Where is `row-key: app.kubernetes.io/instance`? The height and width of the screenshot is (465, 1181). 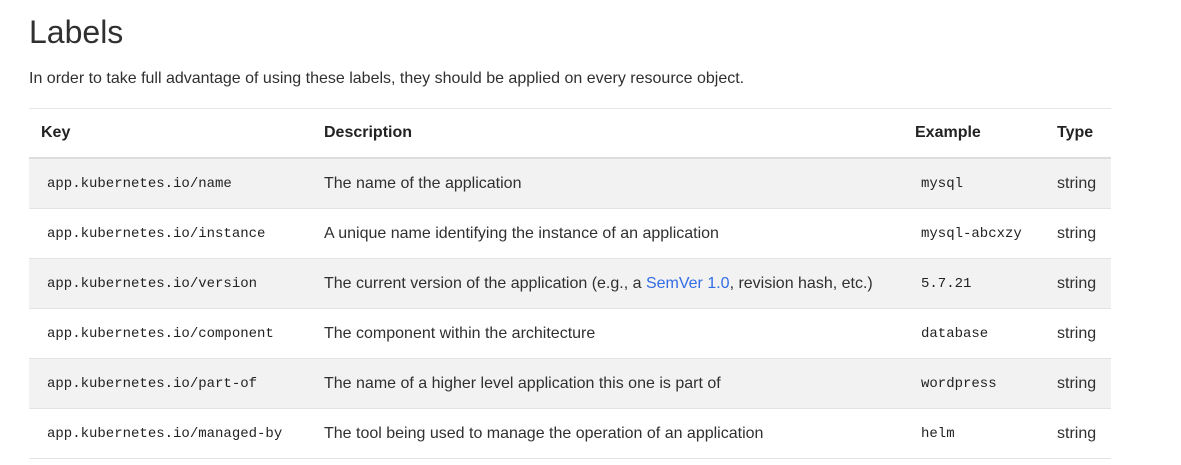 row-key: app.kubernetes.io/instance is located at coordinates (170, 233).